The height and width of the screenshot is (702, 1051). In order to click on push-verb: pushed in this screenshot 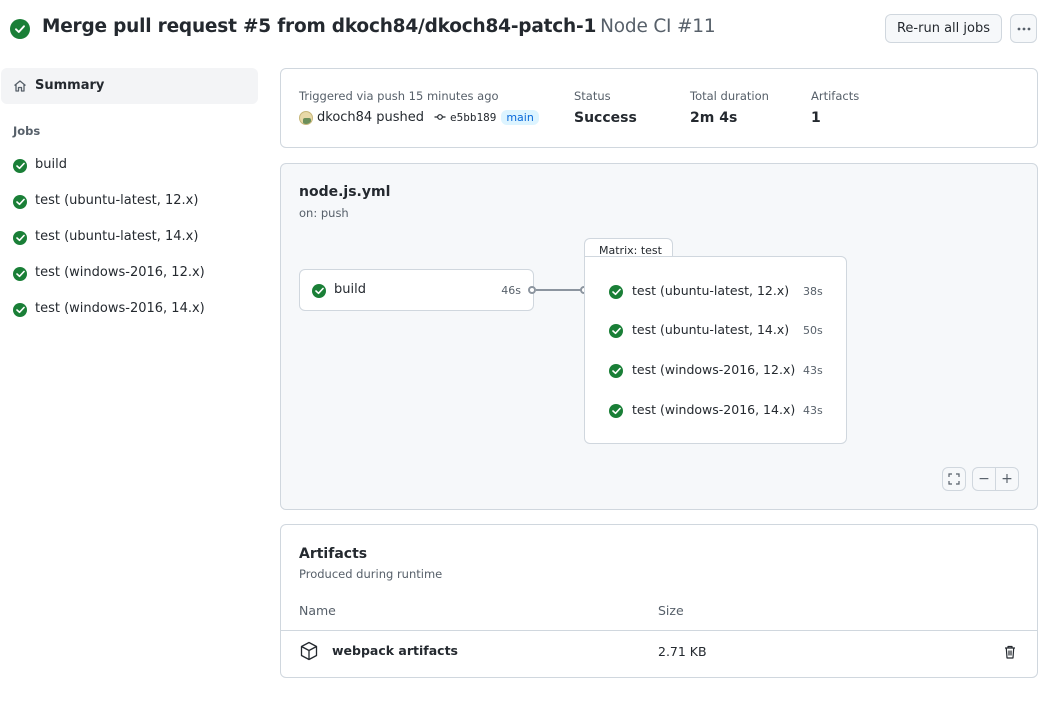, I will do `click(400, 117)`.